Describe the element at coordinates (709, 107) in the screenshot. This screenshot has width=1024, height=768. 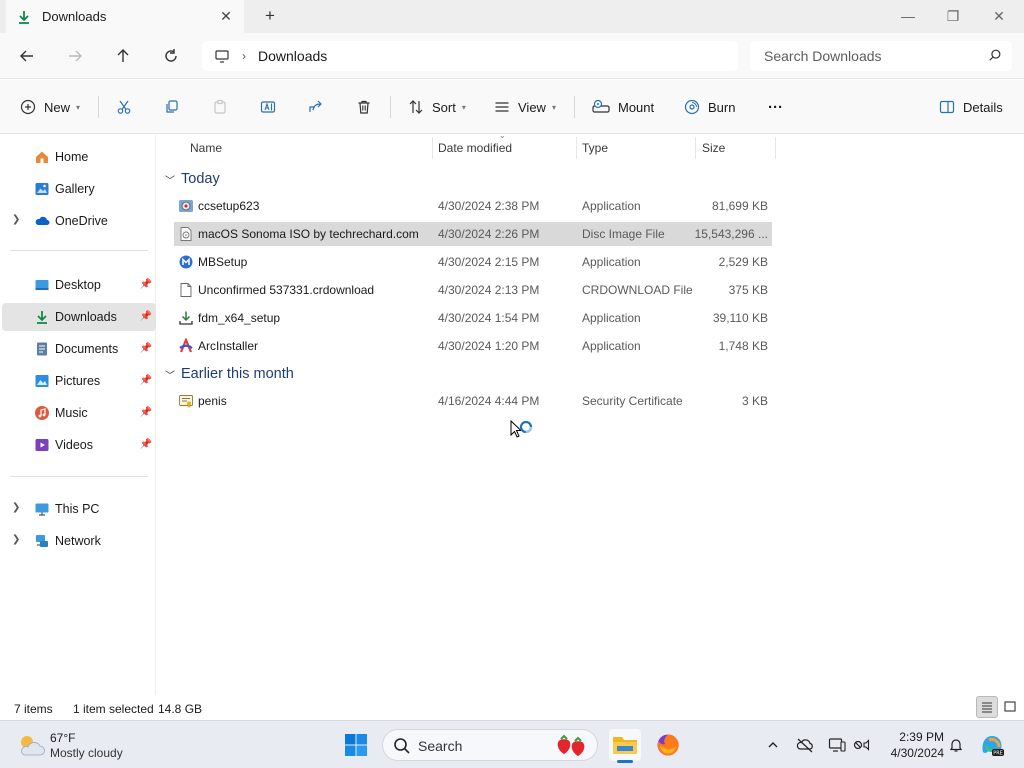
I see `burn-button: Burn` at that location.